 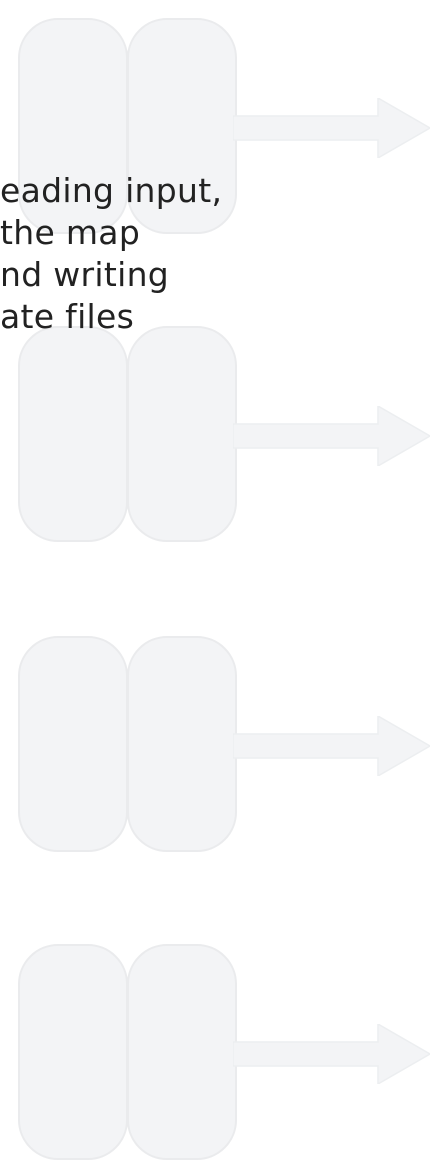 What do you see at coordinates (85, 274) in the screenshot?
I see `caption-line-3: nd writing` at bounding box center [85, 274].